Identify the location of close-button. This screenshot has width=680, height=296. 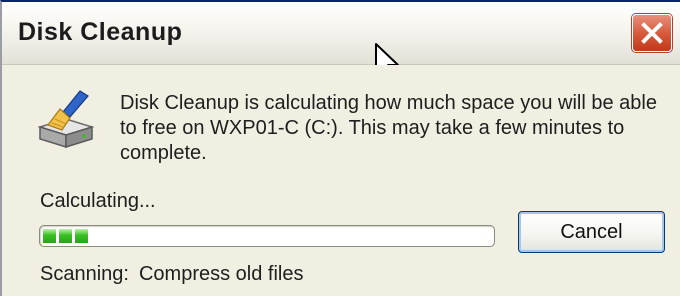
(652, 33).